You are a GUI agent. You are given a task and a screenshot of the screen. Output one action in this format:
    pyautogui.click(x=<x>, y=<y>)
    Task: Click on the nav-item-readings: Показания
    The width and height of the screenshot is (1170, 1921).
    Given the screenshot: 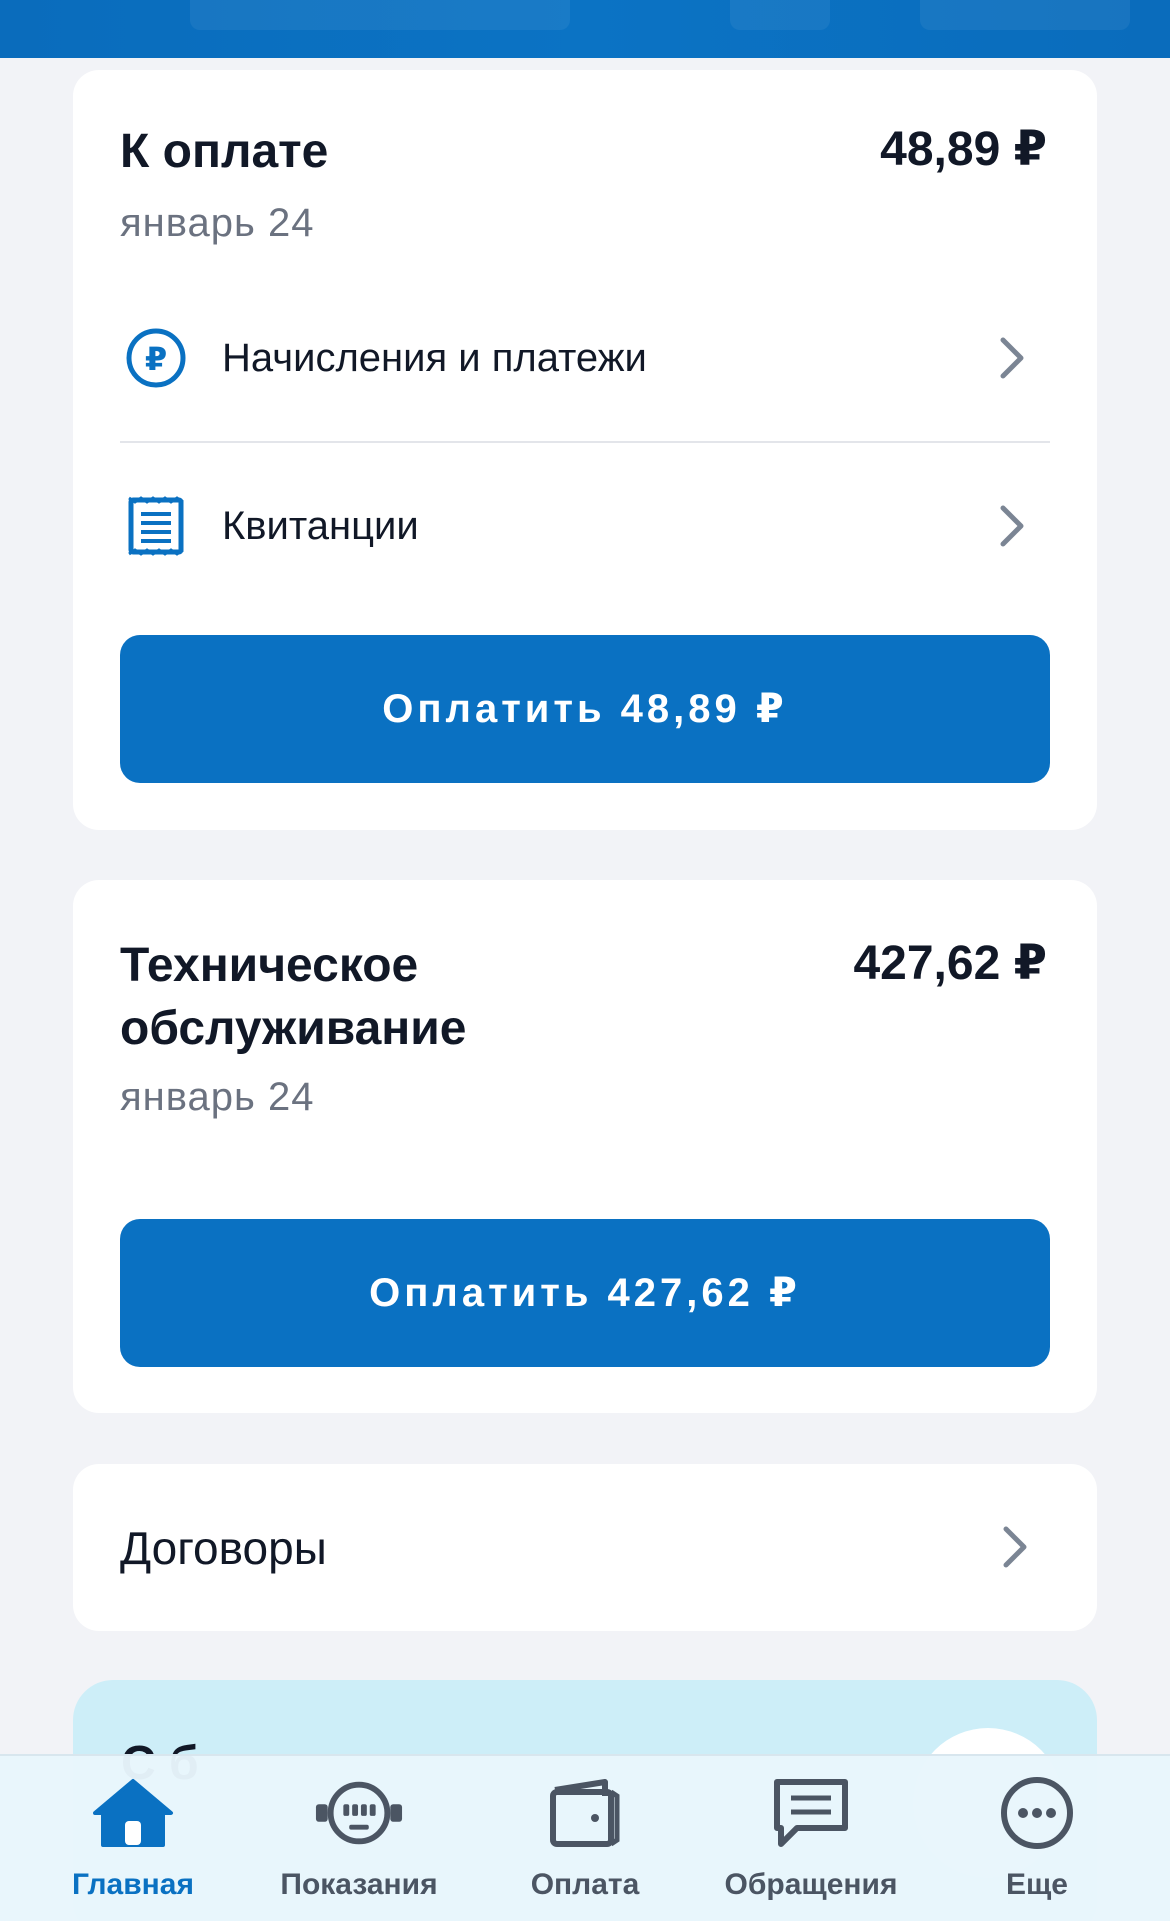 What is the action you would take?
    pyautogui.click(x=359, y=1838)
    